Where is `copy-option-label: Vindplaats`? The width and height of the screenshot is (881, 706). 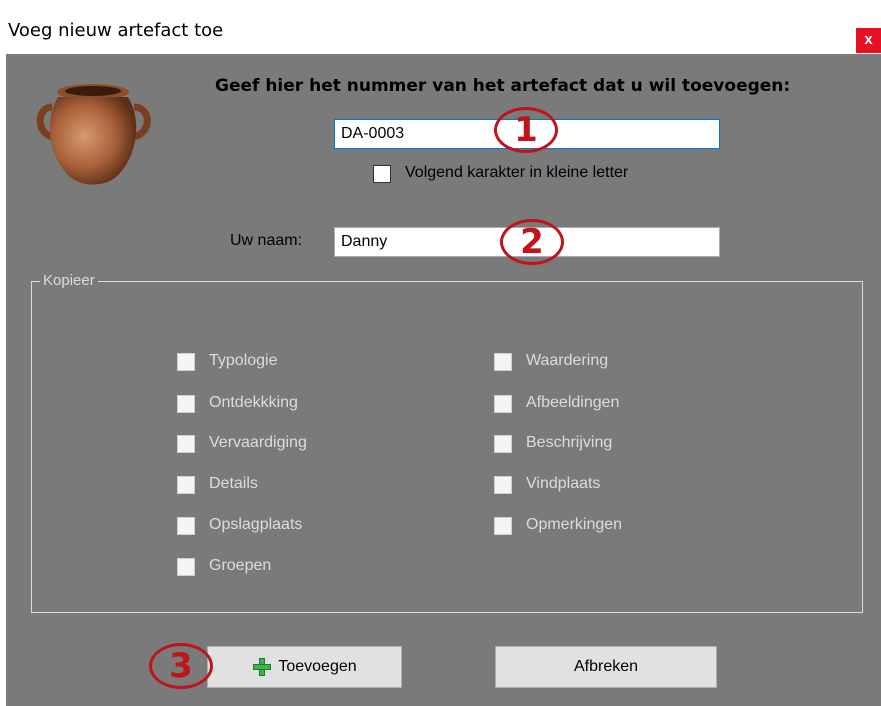 copy-option-label: Vindplaats is located at coordinates (563, 483).